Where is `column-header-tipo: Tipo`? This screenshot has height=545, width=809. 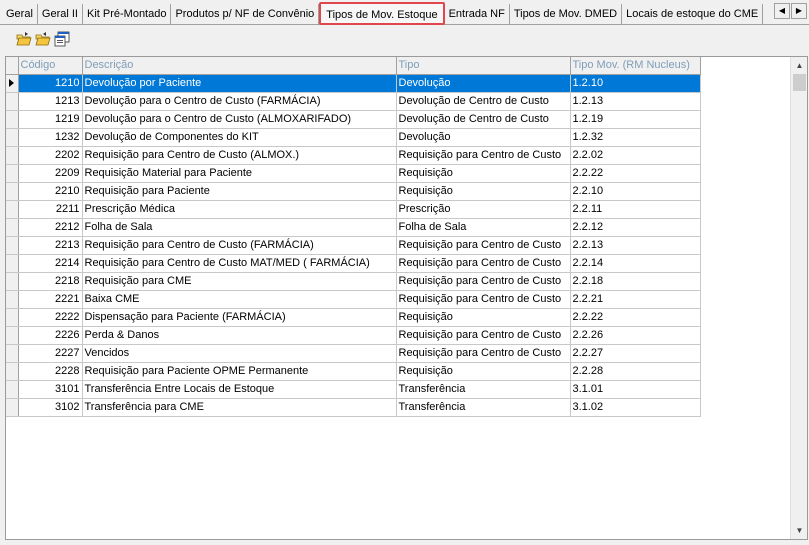 column-header-tipo: Tipo is located at coordinates (483, 66).